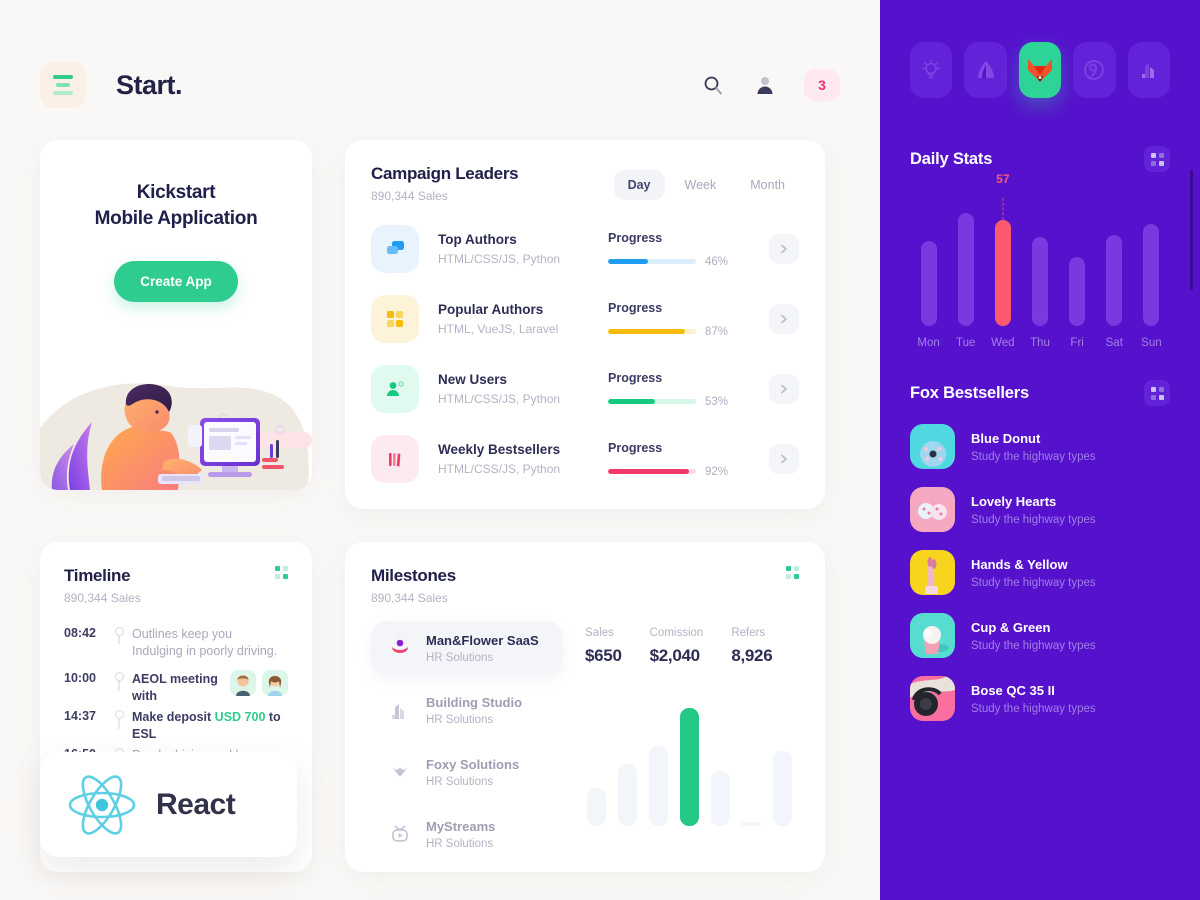  Describe the element at coordinates (1094, 70) in the screenshot. I see `nine-circle-icon` at that location.